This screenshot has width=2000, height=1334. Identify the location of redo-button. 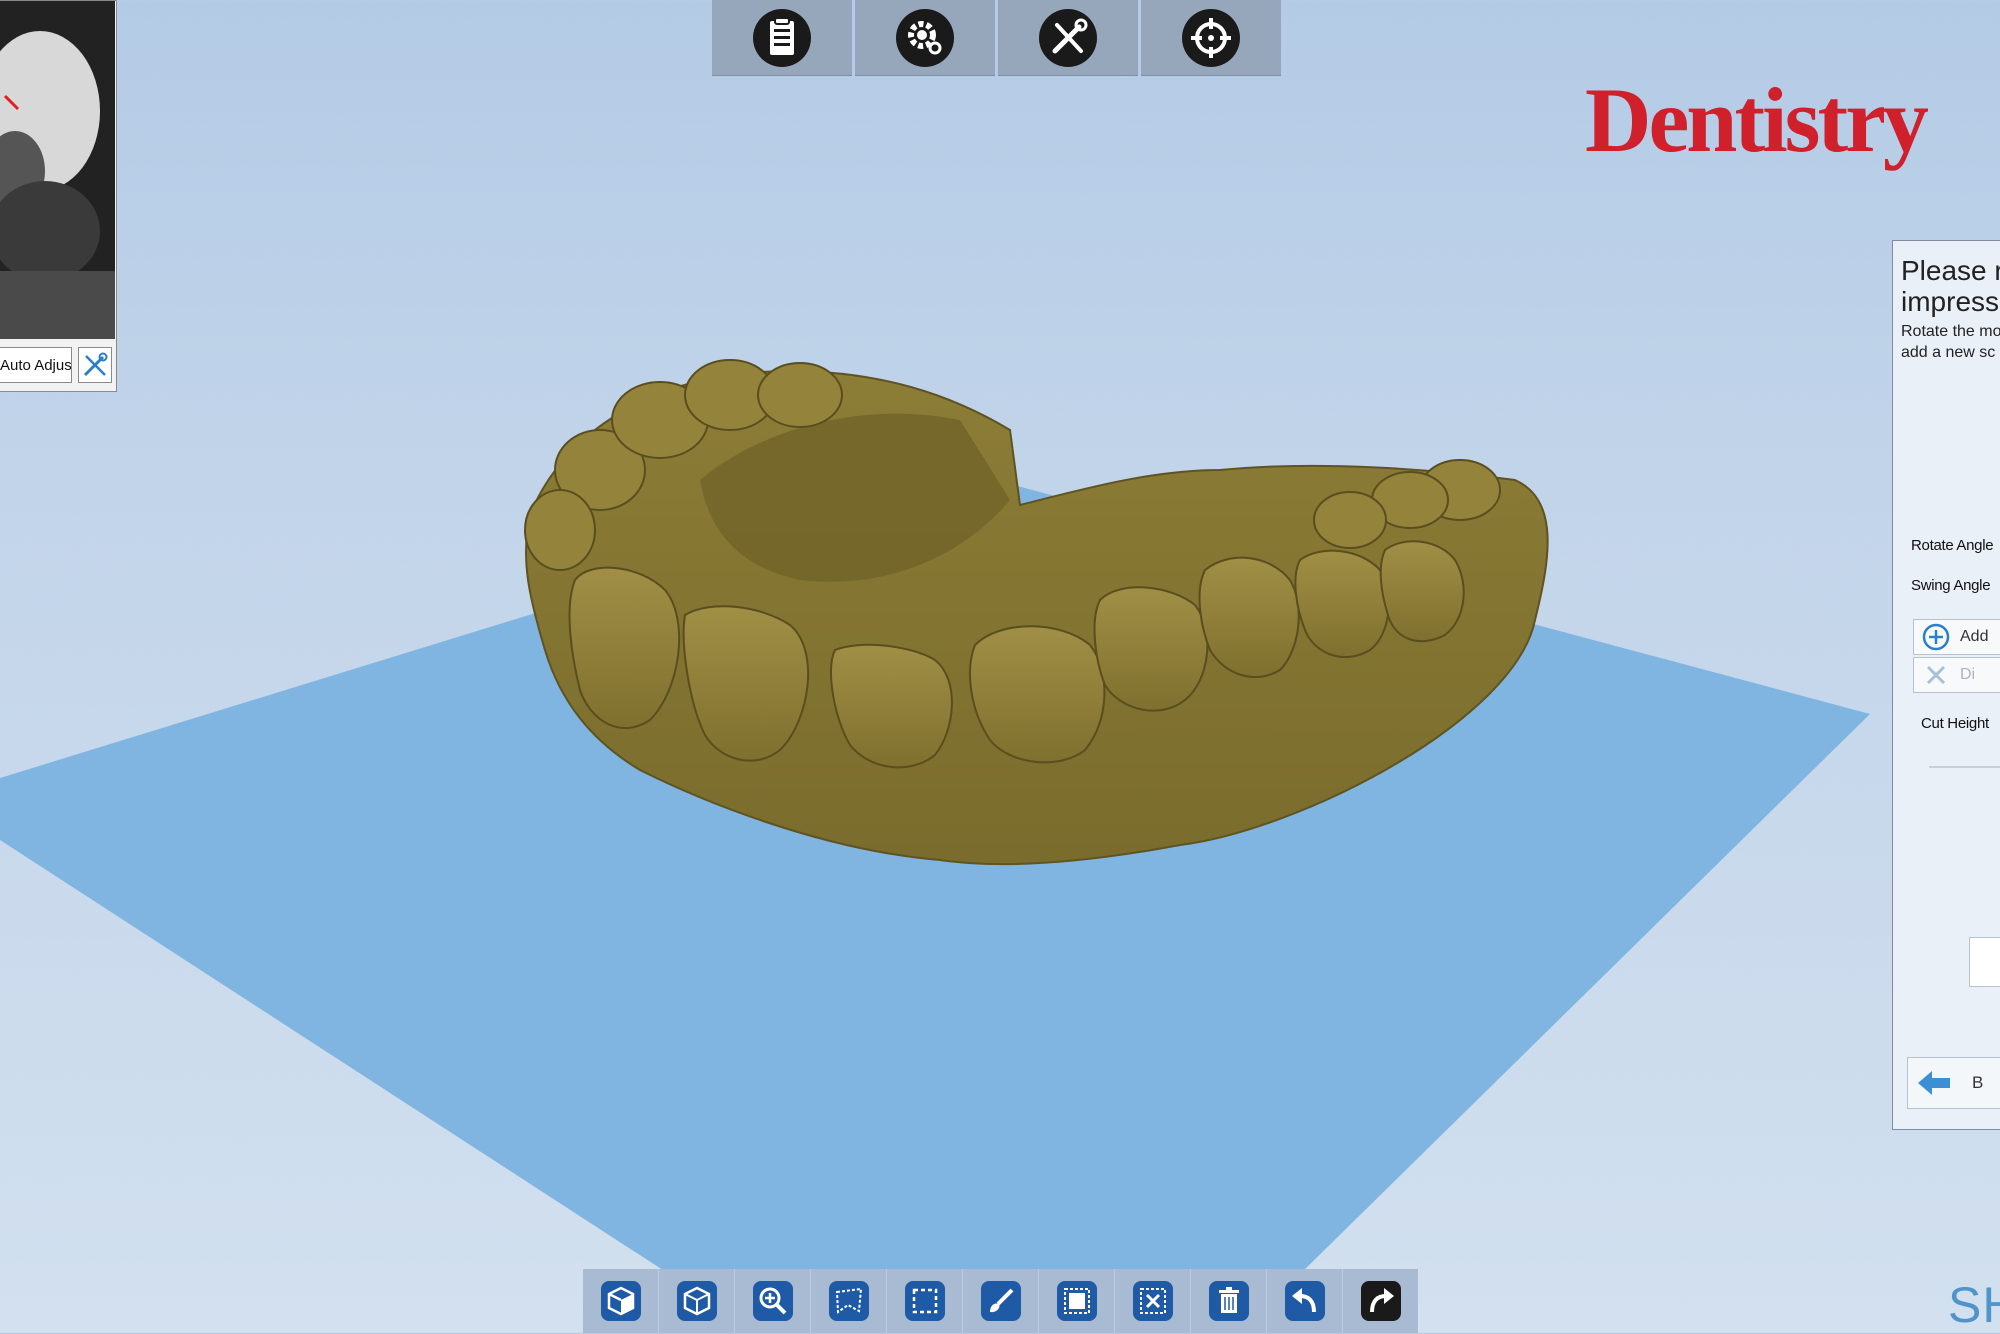
(1380, 1301).